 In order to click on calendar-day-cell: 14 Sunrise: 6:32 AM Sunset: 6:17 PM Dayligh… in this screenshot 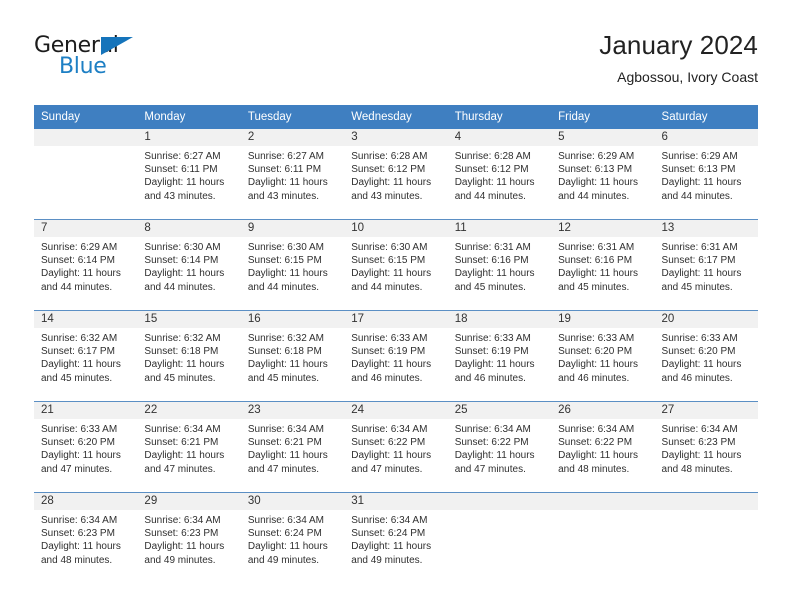, I will do `click(86, 356)`.